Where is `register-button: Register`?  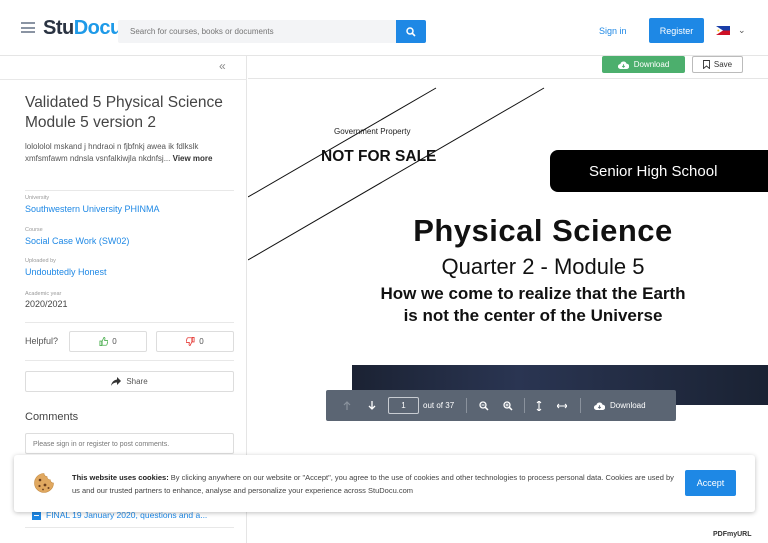 register-button: Register is located at coordinates (676, 30).